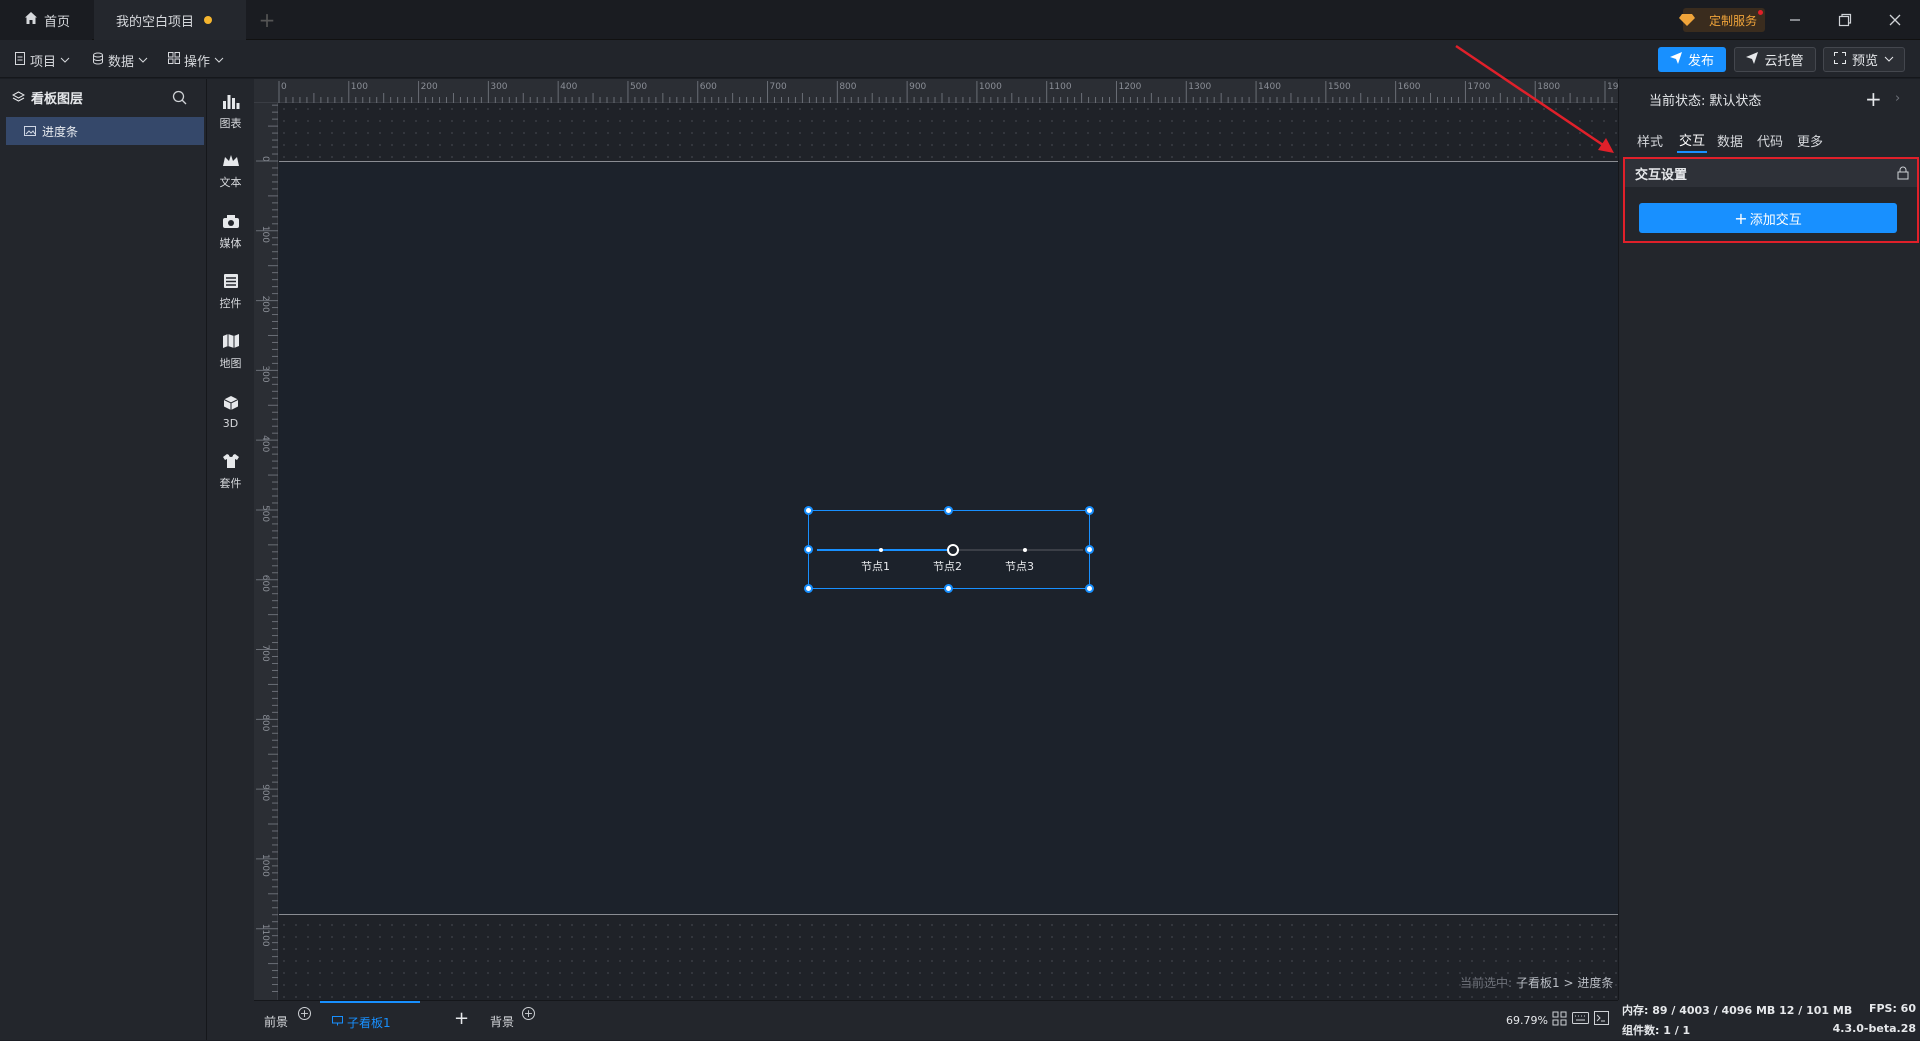  Describe the element at coordinates (1601, 1020) in the screenshot. I see `terminal-icon` at that location.